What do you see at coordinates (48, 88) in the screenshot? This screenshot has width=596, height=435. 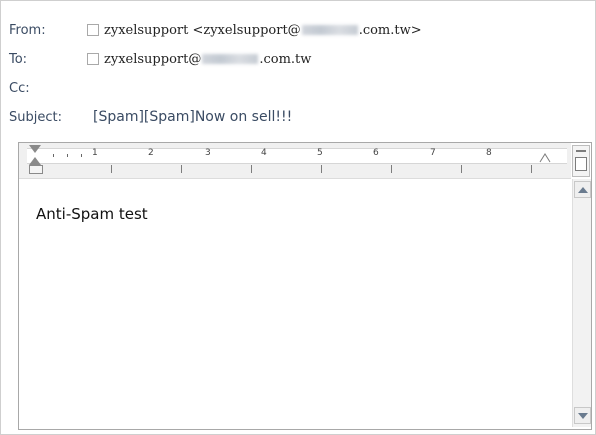 I see `cc-row: Cc:` at bounding box center [48, 88].